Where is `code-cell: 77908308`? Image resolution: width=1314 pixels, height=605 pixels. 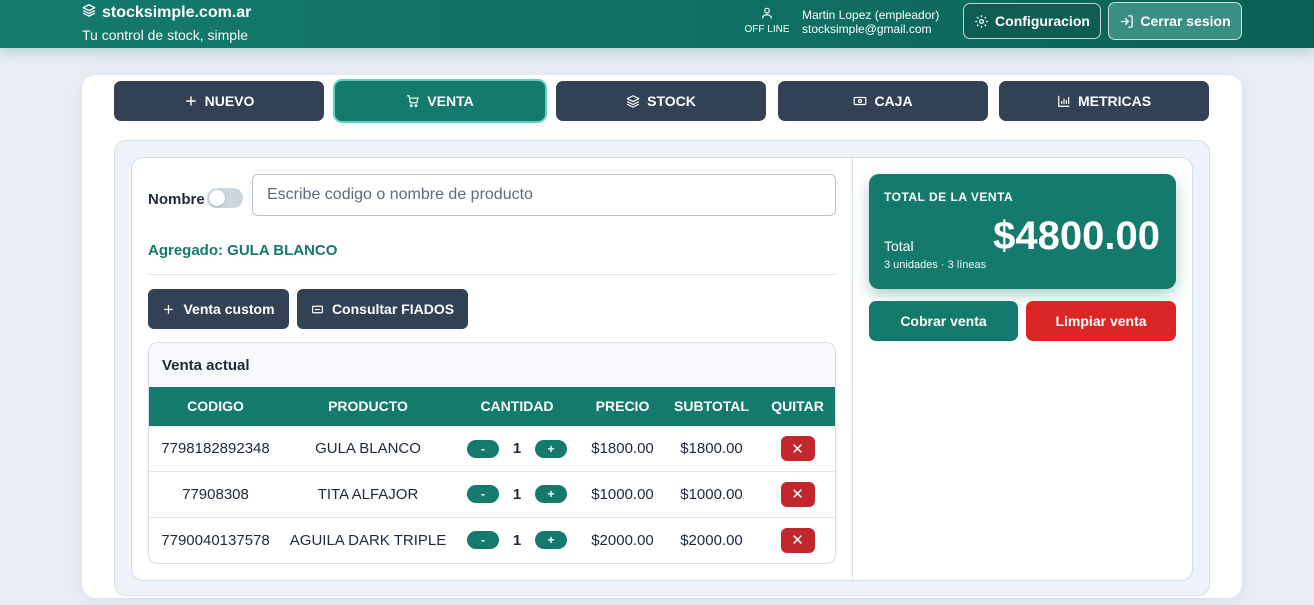
code-cell: 77908308 is located at coordinates (215, 494).